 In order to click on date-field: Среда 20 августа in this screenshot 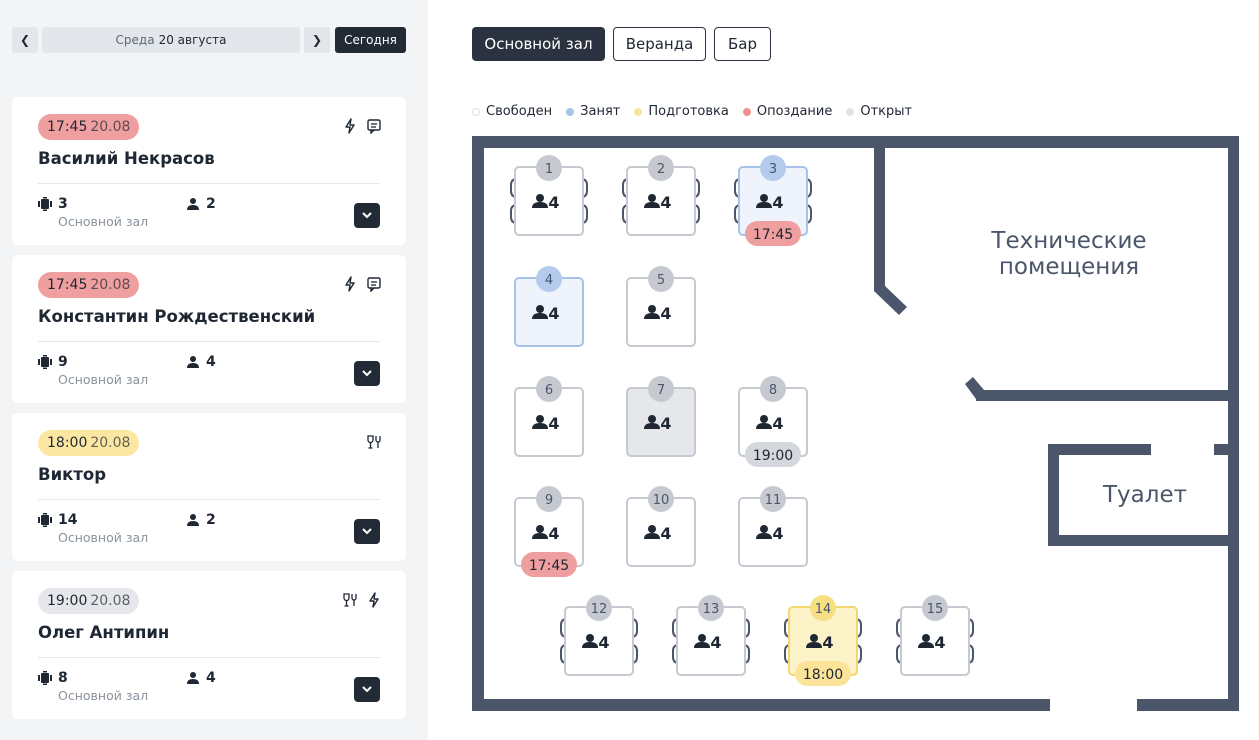, I will do `click(171, 40)`.